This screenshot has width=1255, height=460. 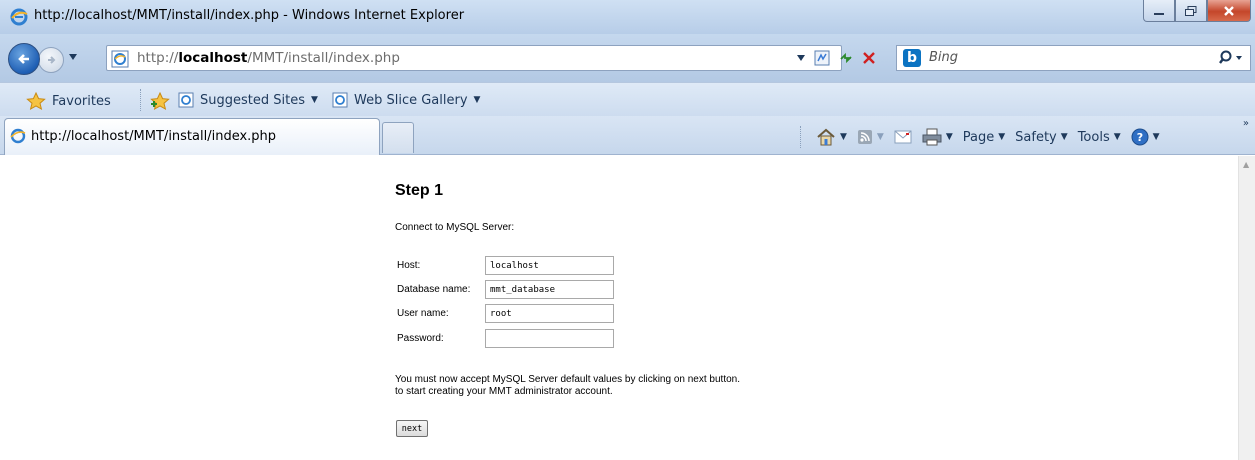 I want to click on add-to-favorites-bar-button, so click(x=160, y=101).